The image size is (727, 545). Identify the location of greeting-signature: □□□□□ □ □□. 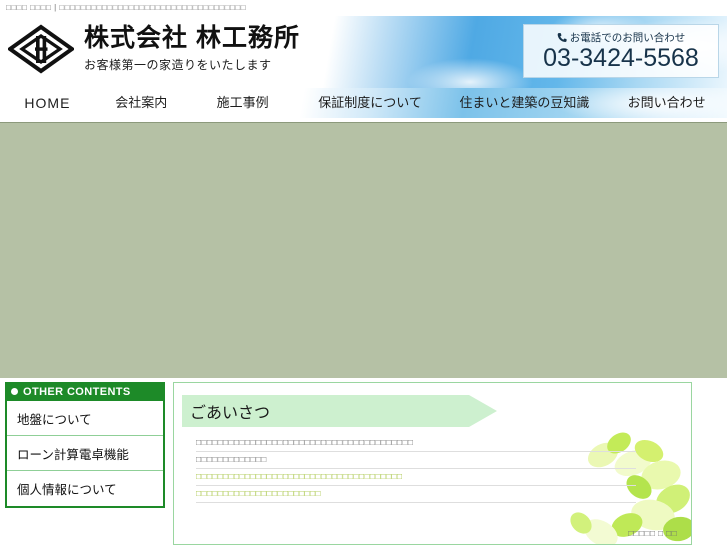
(652, 533).